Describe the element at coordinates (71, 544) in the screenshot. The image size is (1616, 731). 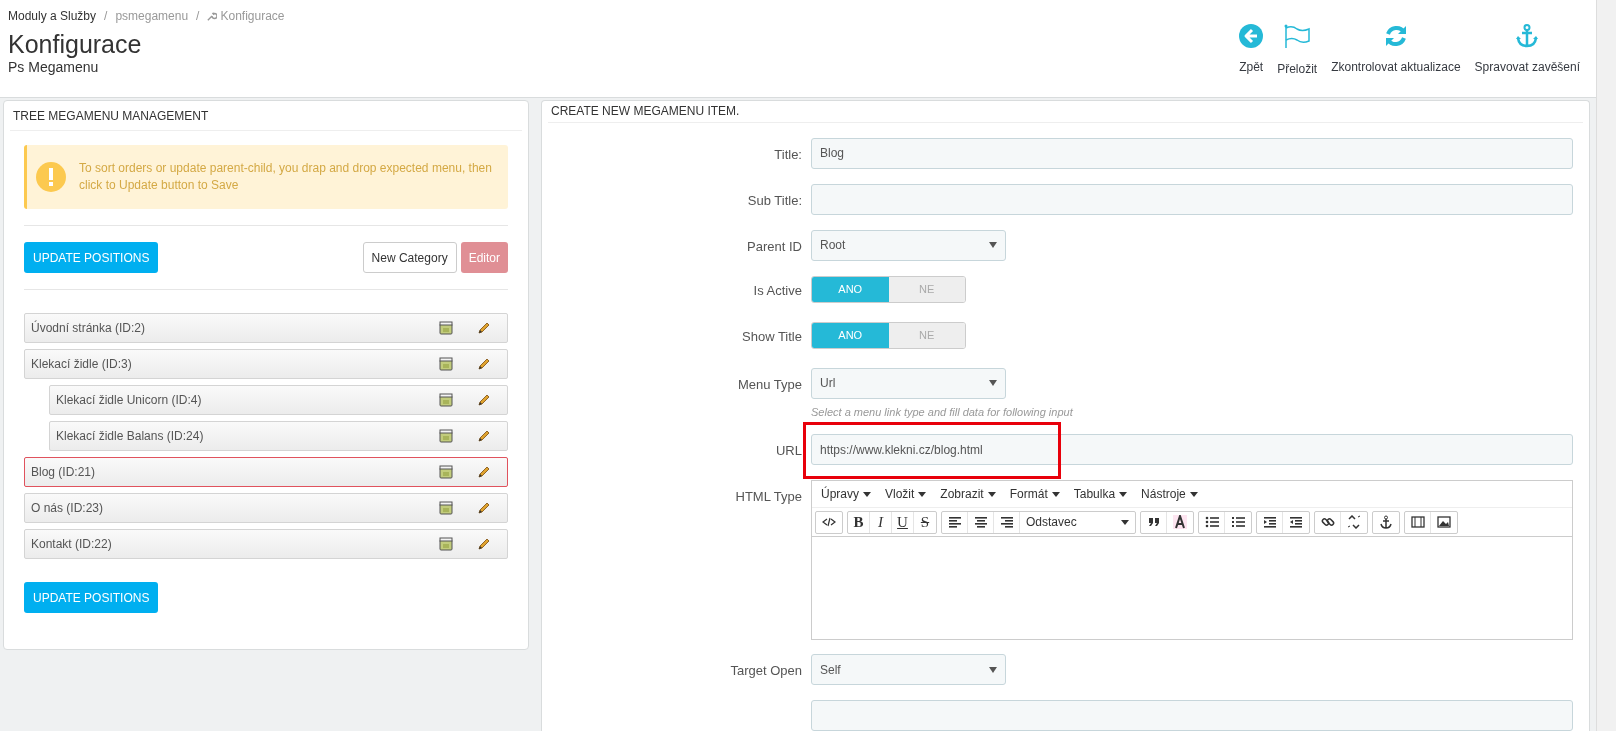
I see `menu-item-label: Kontakt (ID:22)` at that location.